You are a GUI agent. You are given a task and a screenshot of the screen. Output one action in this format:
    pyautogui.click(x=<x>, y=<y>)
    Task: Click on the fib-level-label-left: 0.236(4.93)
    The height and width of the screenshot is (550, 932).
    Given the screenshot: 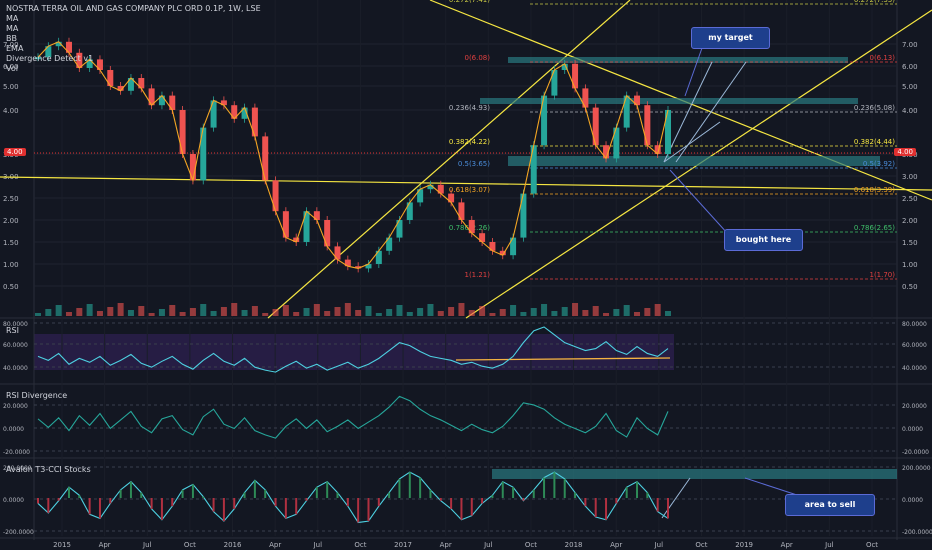 What is the action you would take?
    pyautogui.click(x=469, y=108)
    